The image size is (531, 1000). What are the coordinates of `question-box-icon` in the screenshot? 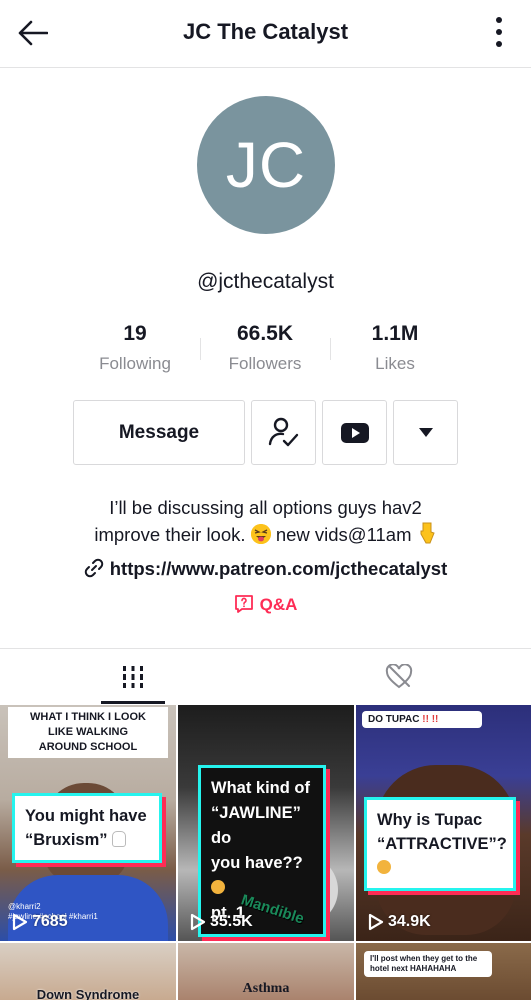 It's located at (243, 604).